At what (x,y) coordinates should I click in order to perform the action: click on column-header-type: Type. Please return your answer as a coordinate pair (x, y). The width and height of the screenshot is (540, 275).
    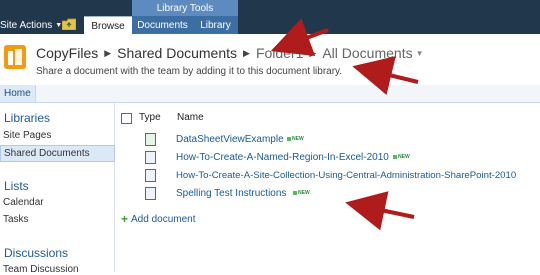
    Looking at the image, I should click on (150, 119).